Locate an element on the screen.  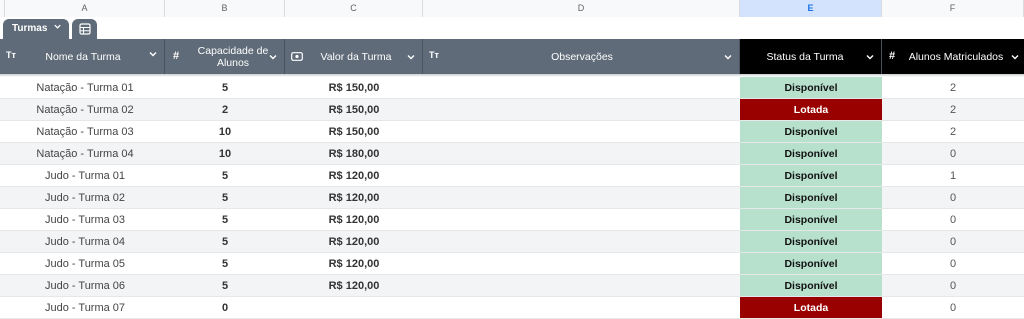
table-row: Natação - Turma 01 5 R$ 150,00 Disponível 2 is located at coordinates (512, 88).